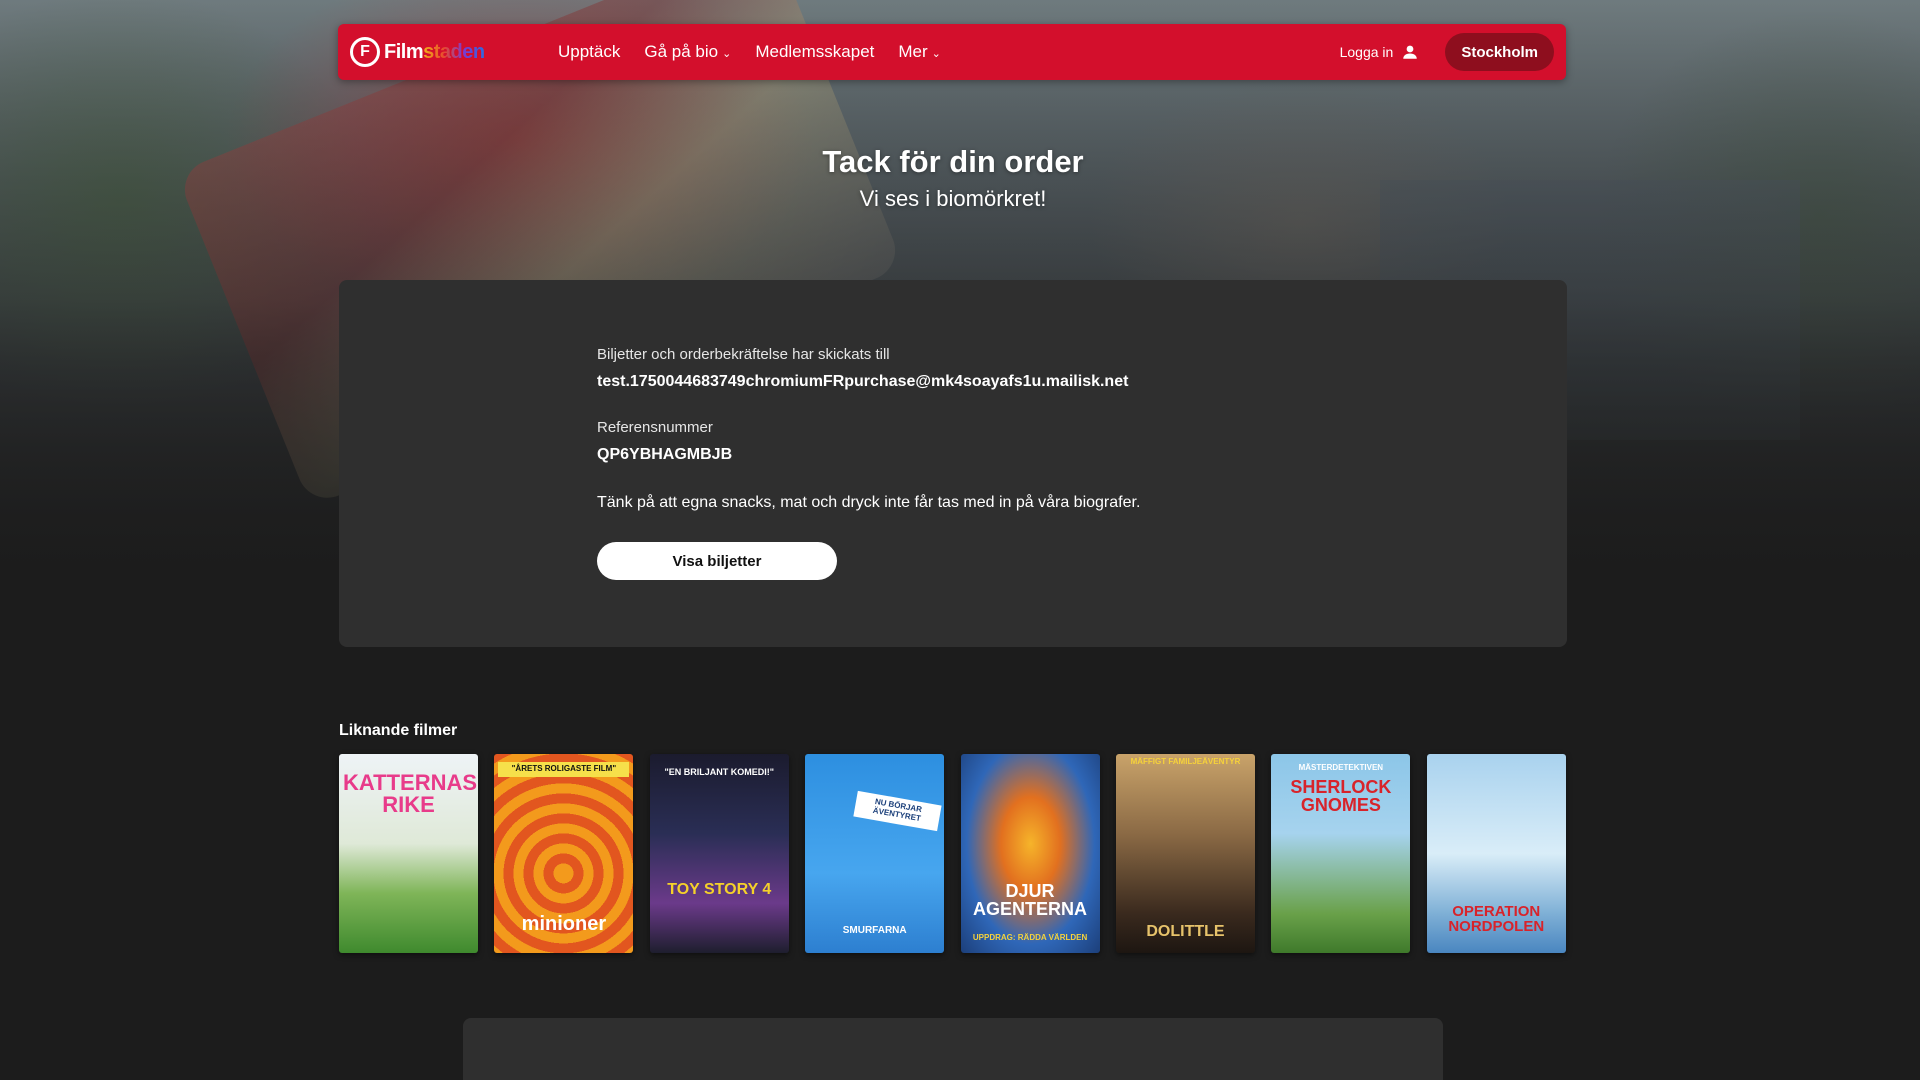 The image size is (1920, 1080). I want to click on logo-badge-icon: F, so click(365, 52).